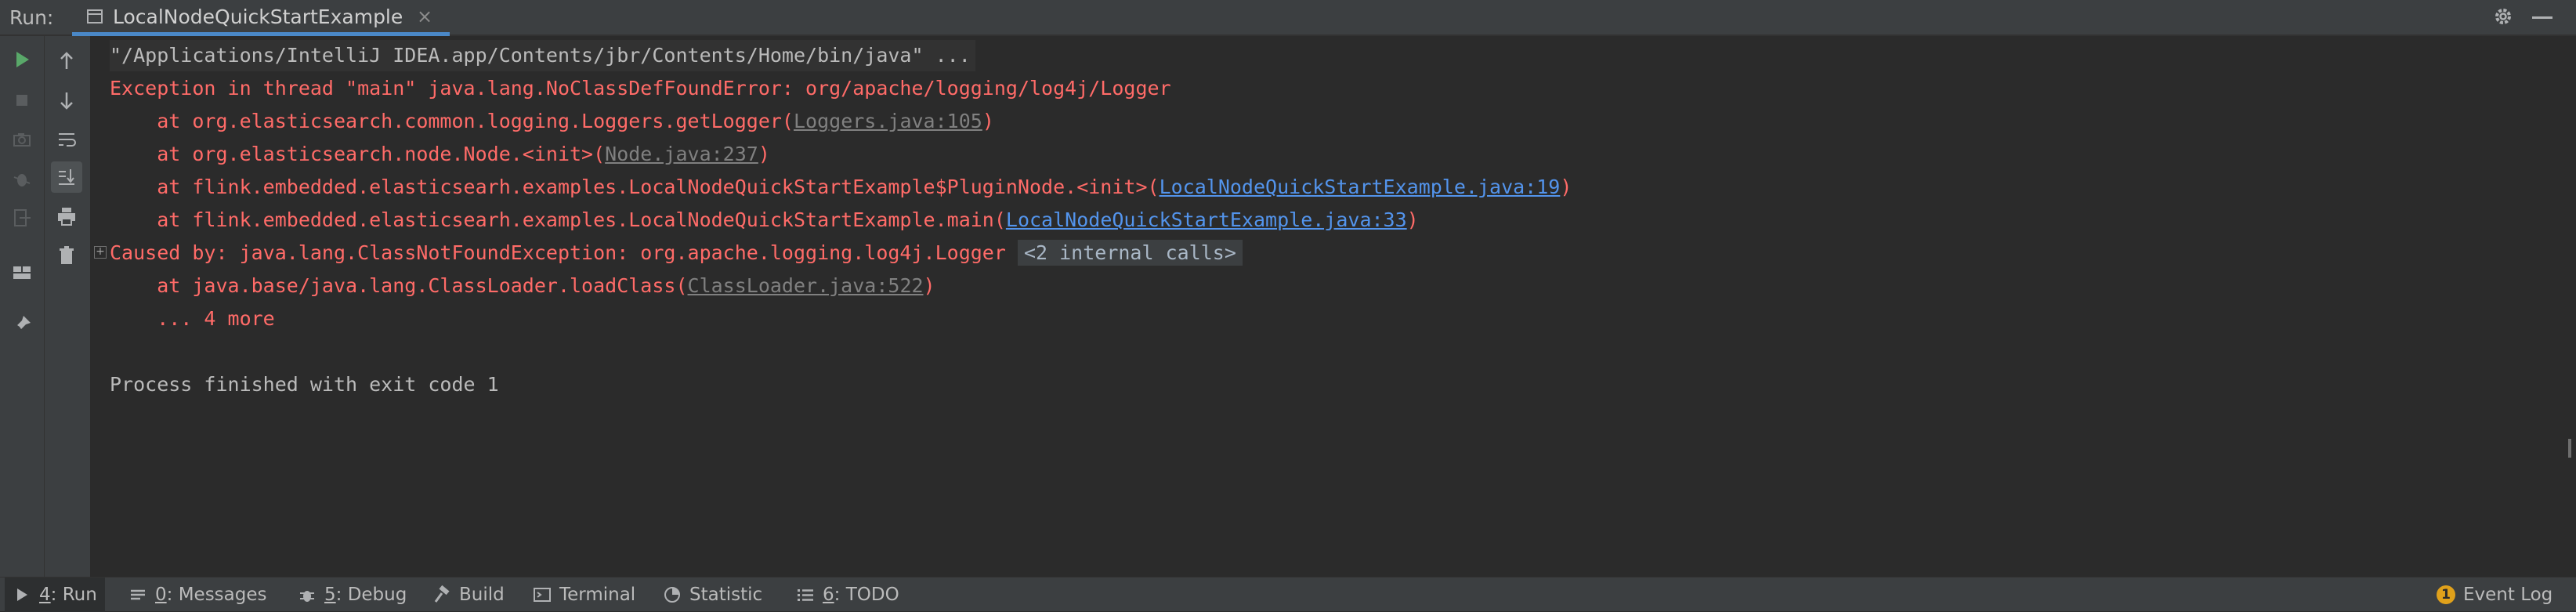 The height and width of the screenshot is (612, 2576). Describe the element at coordinates (95, 16) in the screenshot. I see `console-icon` at that location.